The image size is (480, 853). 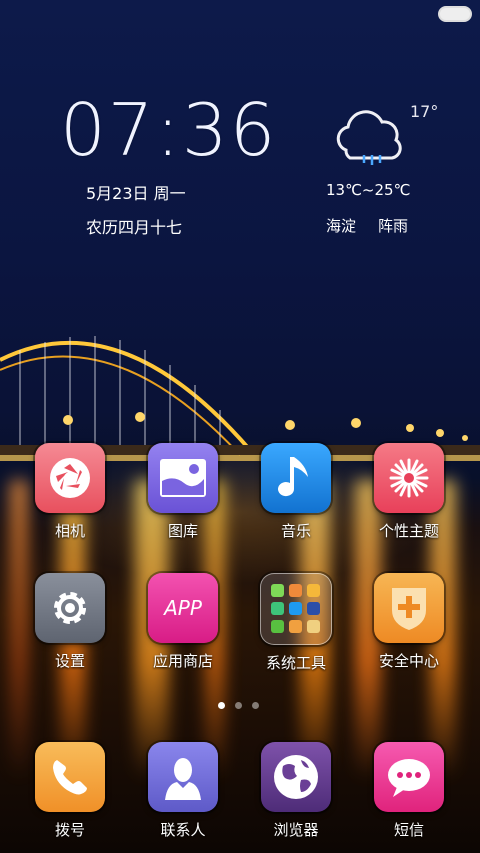 I want to click on app-label: 个性主题, so click(x=408, y=531).